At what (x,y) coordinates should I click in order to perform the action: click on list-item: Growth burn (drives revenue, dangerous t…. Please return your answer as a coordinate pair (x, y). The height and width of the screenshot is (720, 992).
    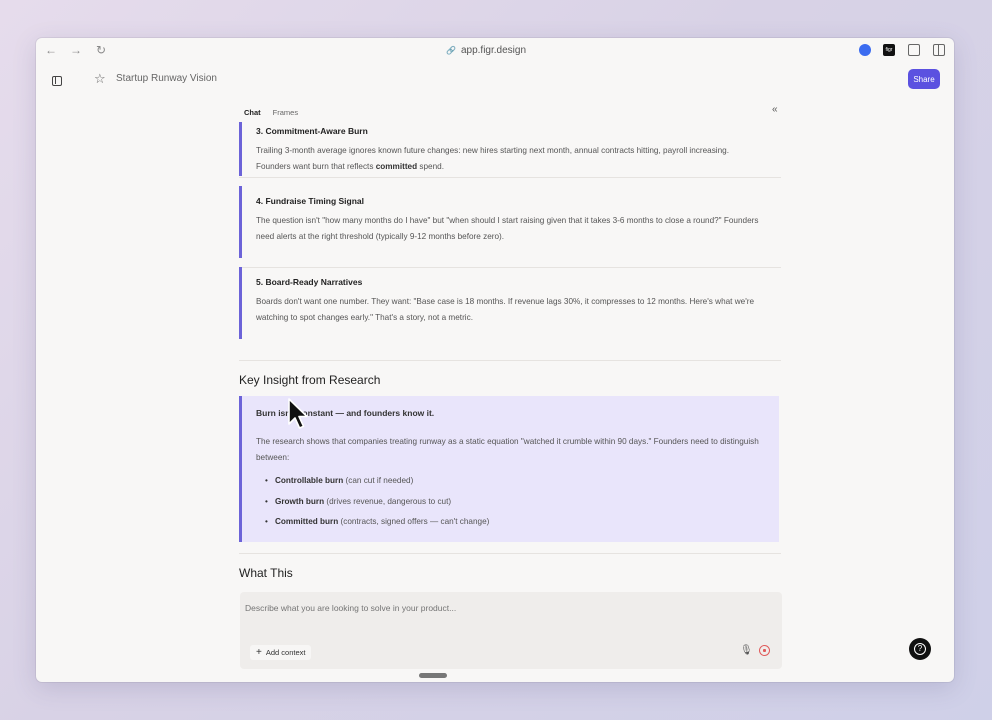
    Looking at the image, I should click on (510, 502).